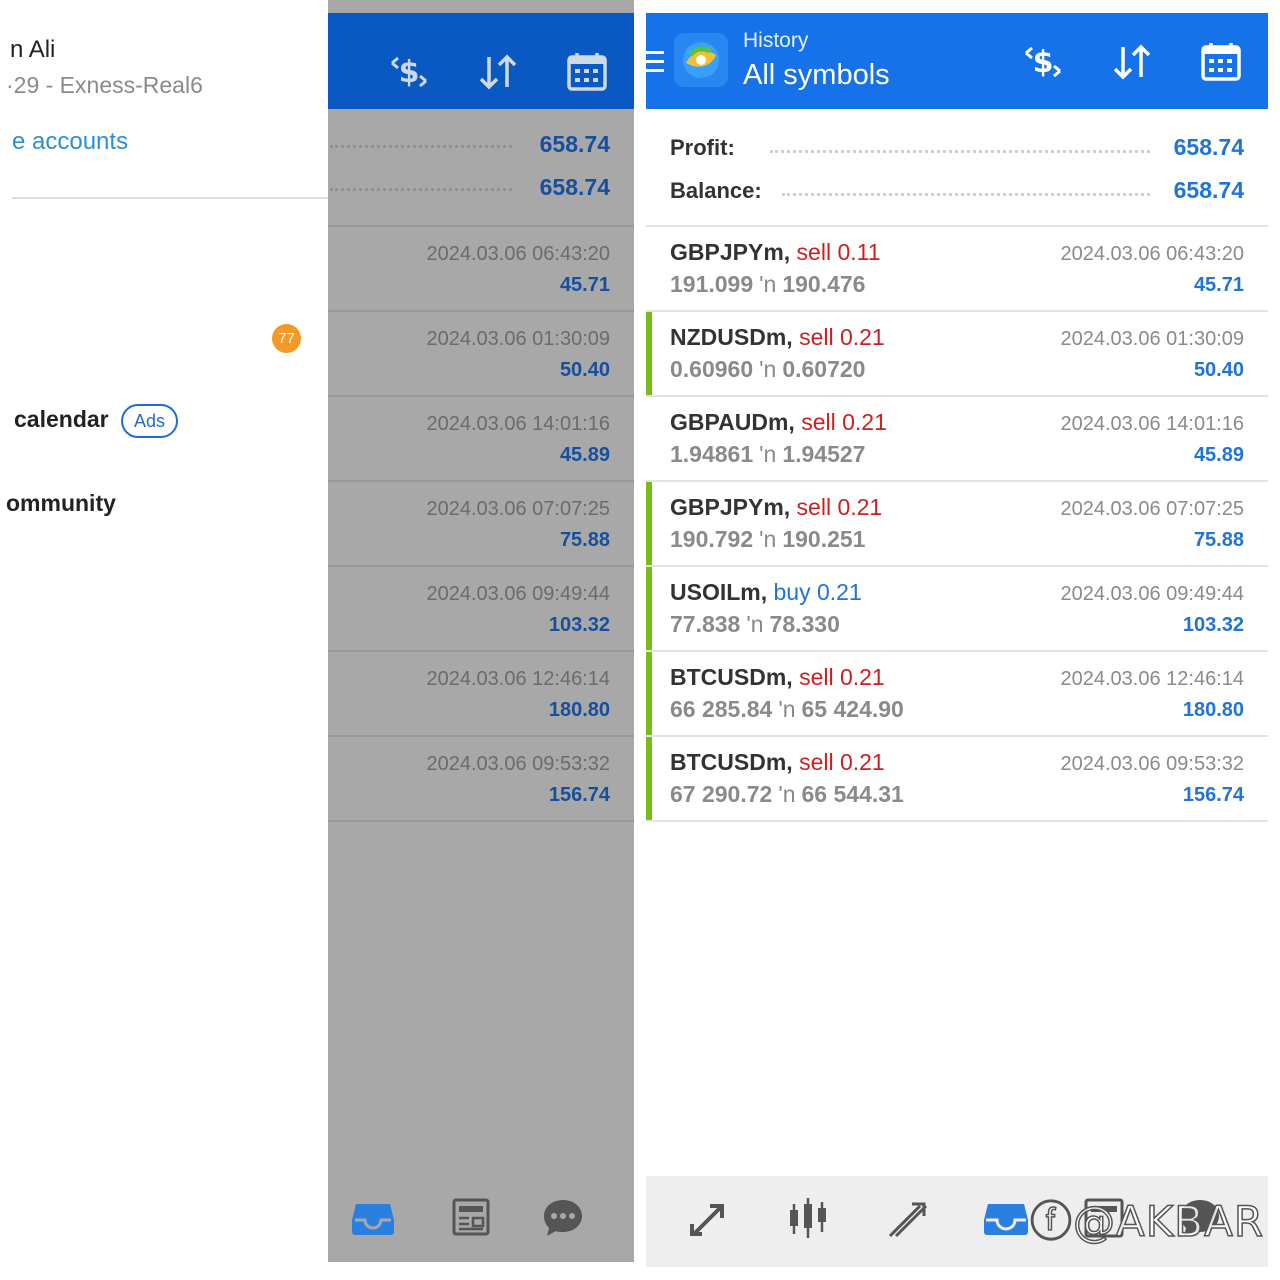  I want to click on trade-side: sell 0.11, so click(838, 252).